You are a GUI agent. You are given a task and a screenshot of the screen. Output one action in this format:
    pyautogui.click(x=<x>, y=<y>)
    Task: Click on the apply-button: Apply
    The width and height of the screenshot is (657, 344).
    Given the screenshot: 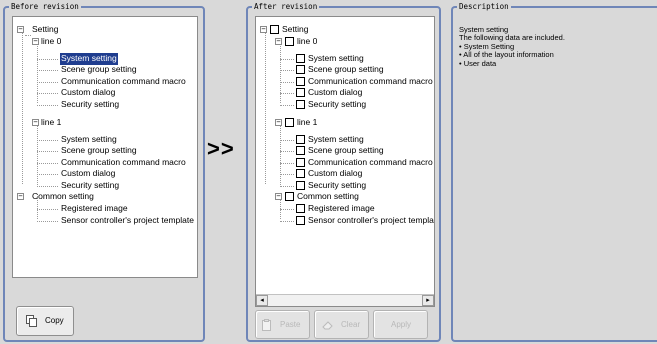 What is the action you would take?
    pyautogui.click(x=400, y=324)
    